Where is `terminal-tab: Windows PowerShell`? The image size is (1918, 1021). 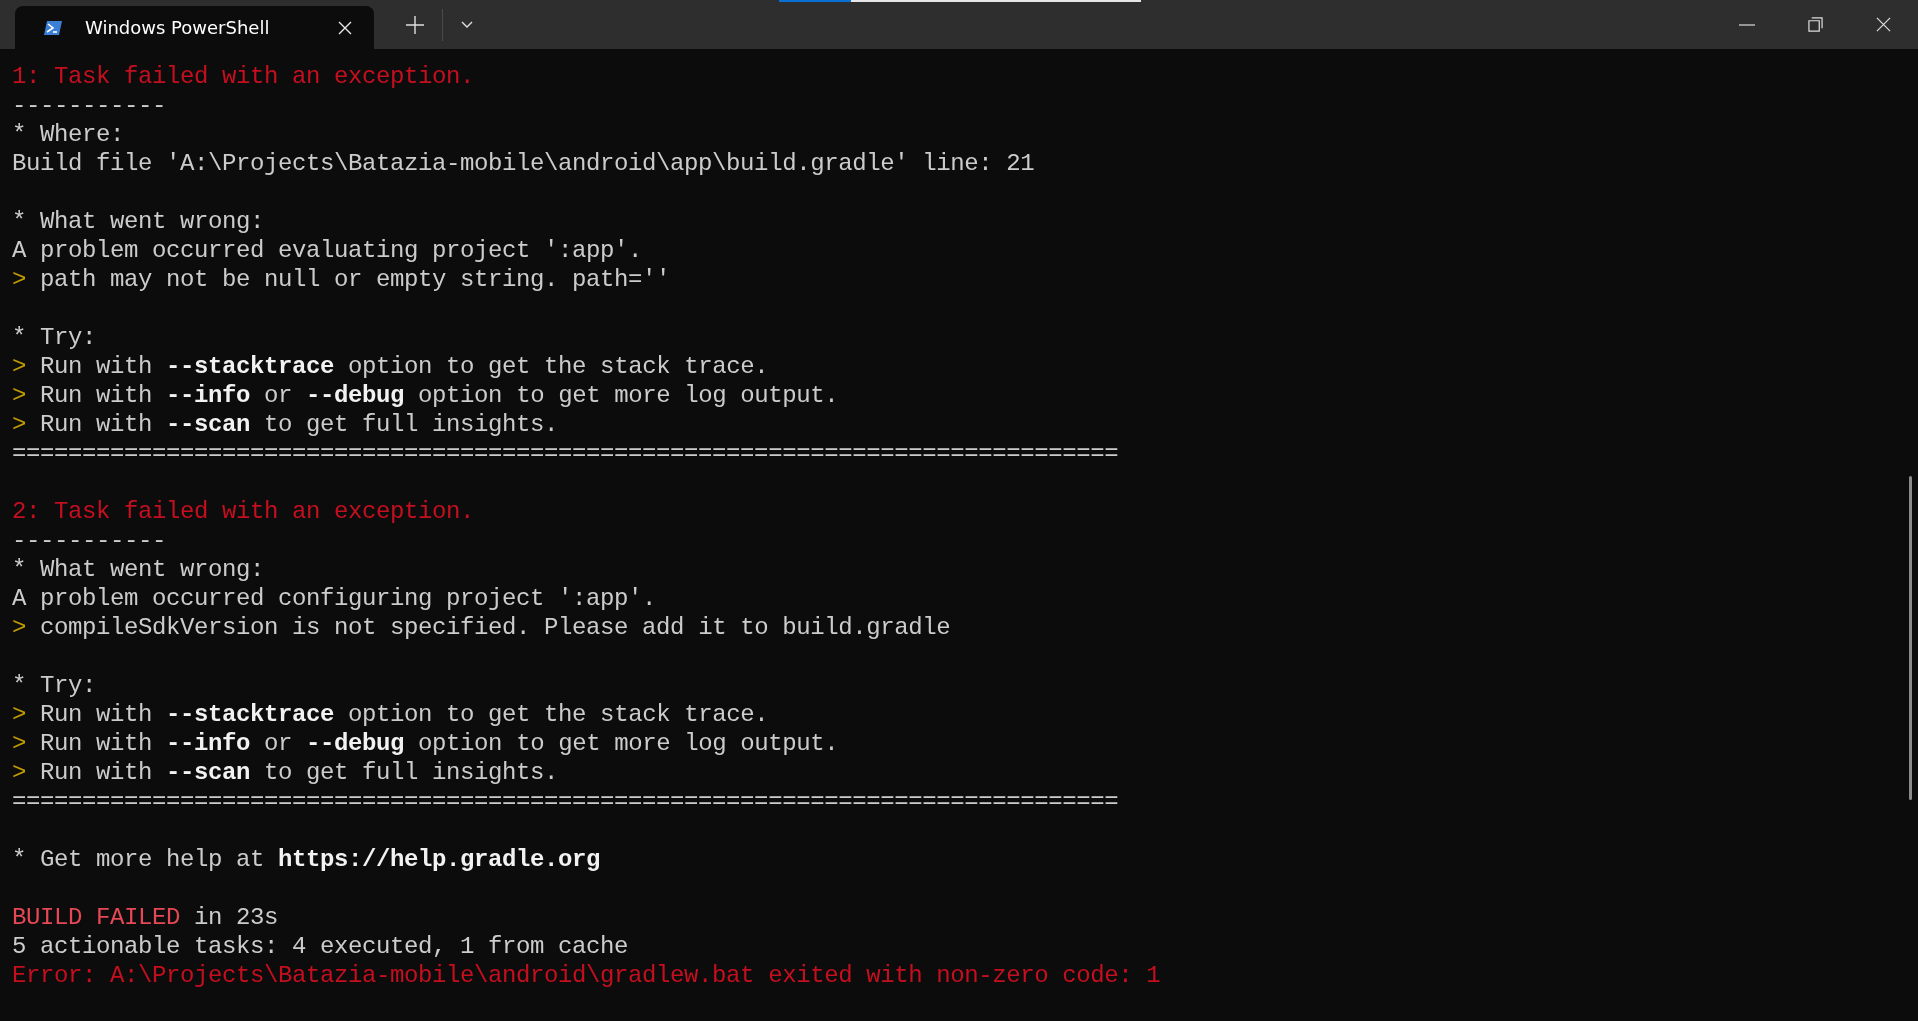 terminal-tab: Windows PowerShell is located at coordinates (194, 27).